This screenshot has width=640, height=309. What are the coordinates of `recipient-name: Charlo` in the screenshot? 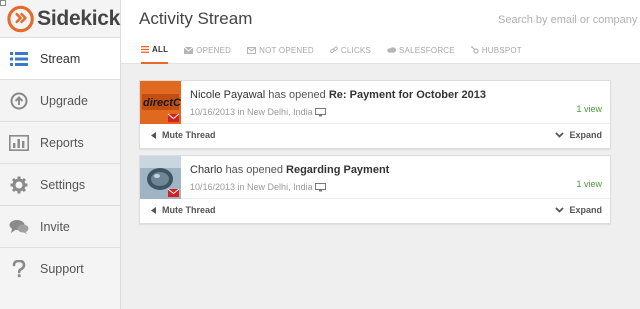 It's located at (206, 170).